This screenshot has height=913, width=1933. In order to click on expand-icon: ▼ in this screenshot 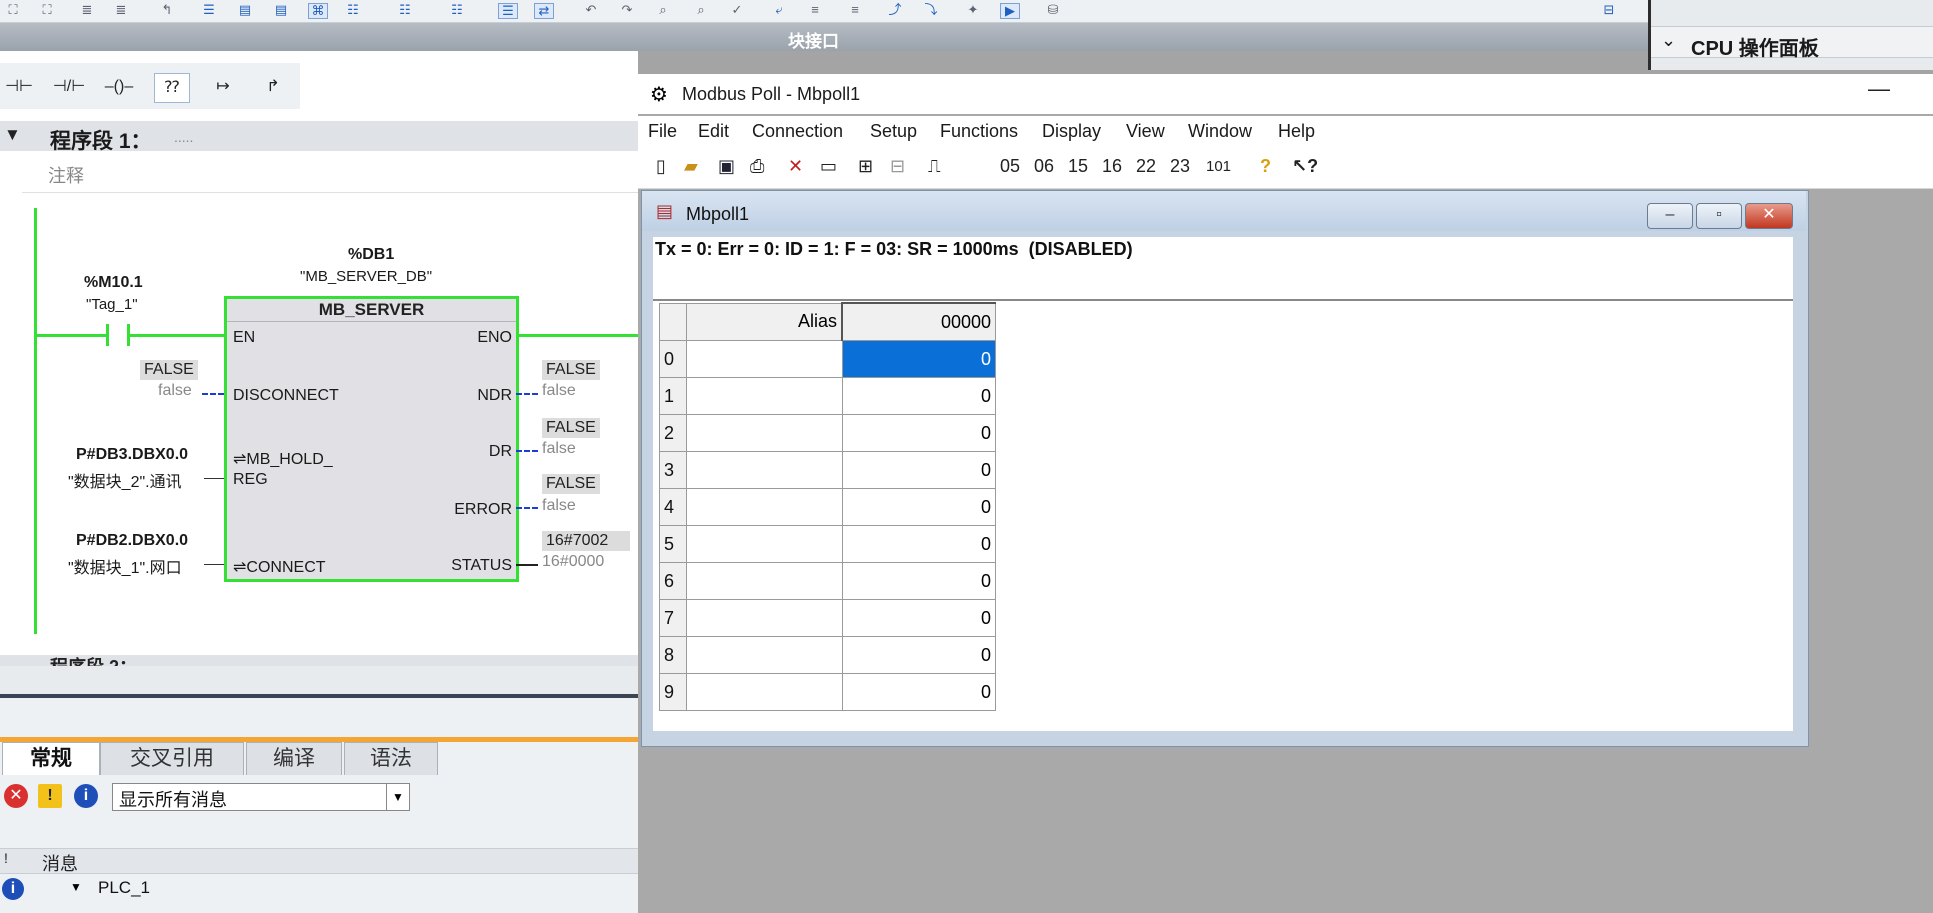, I will do `click(76, 887)`.